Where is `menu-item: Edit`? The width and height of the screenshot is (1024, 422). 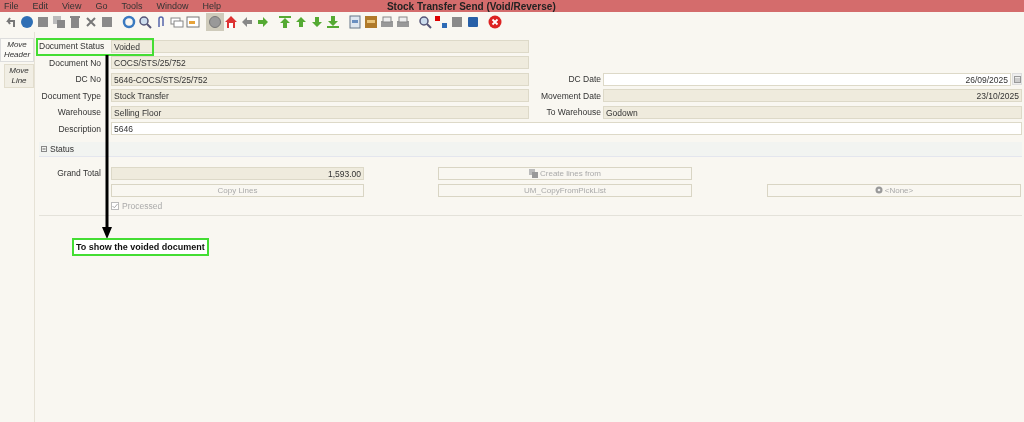 menu-item: Edit is located at coordinates (40, 6).